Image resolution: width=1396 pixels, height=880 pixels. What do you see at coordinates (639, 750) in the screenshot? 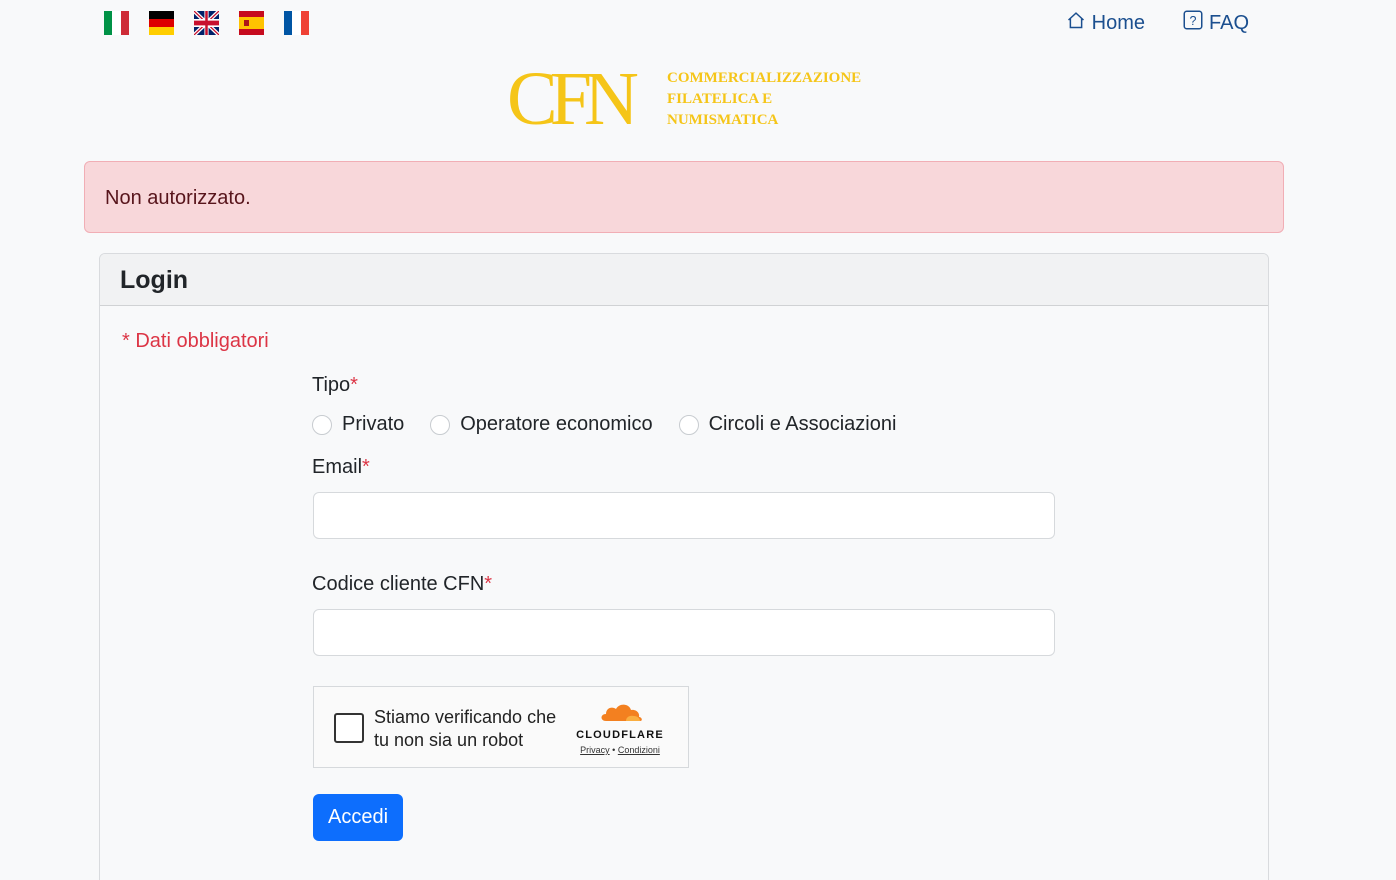
I see `terms-link: Condizioni` at bounding box center [639, 750].